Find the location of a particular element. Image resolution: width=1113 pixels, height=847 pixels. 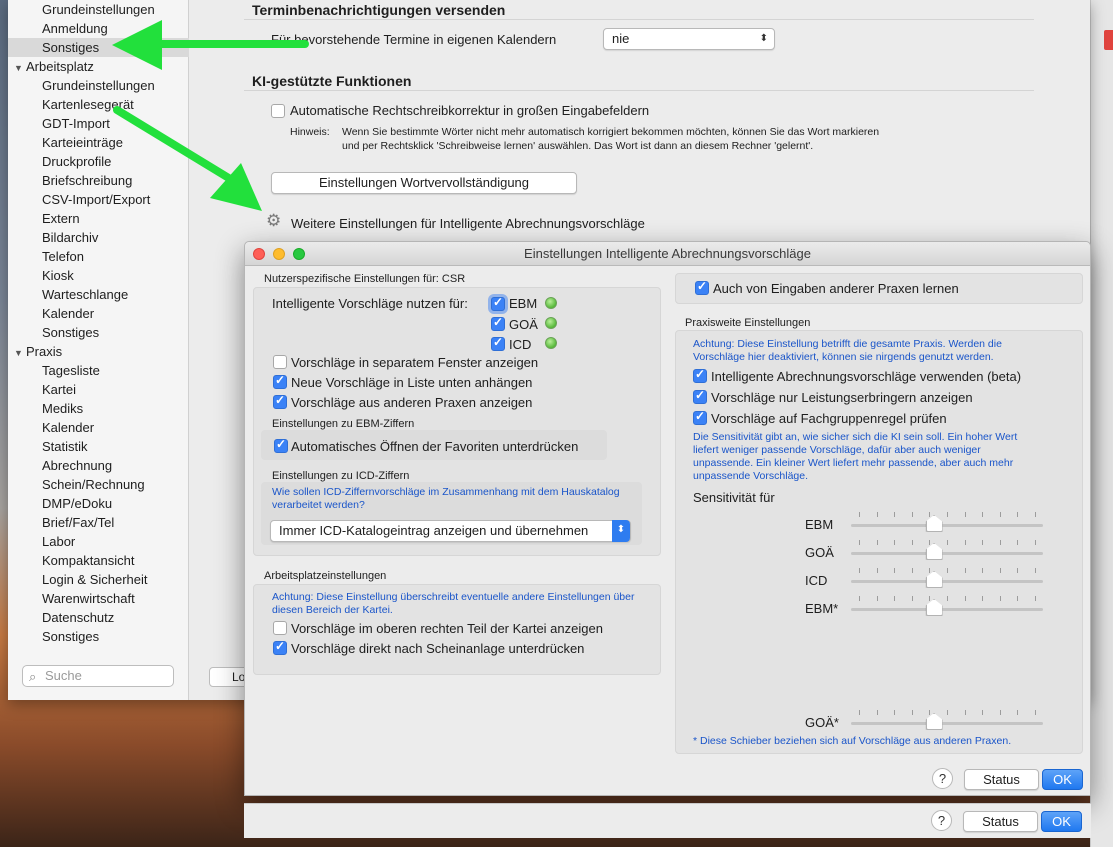

sidebar-item: Kompaktansicht is located at coordinates (88, 560).